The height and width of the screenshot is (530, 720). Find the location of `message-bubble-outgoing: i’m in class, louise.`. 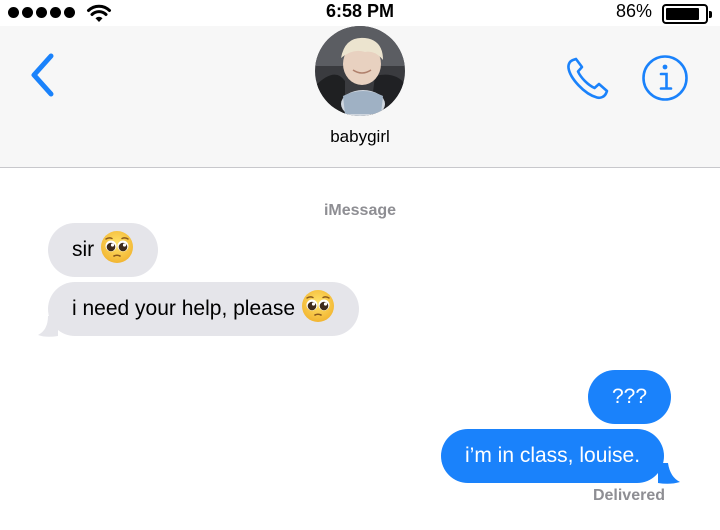

message-bubble-outgoing: i’m in class, louise. is located at coordinates (553, 456).